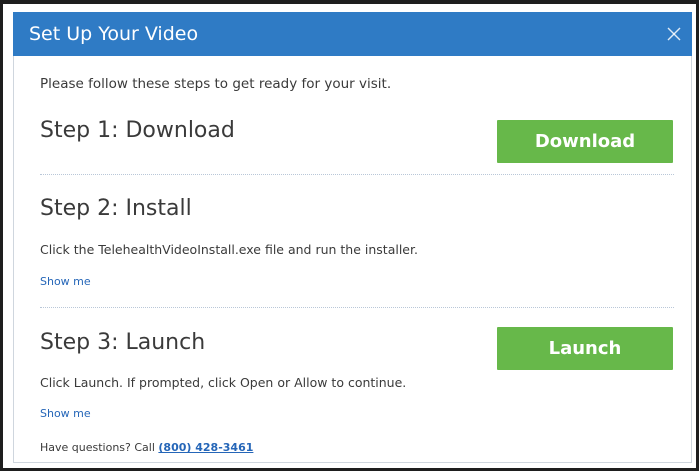  What do you see at coordinates (116, 208) in the screenshot?
I see `step-2-heading: Step 2: Install` at bounding box center [116, 208].